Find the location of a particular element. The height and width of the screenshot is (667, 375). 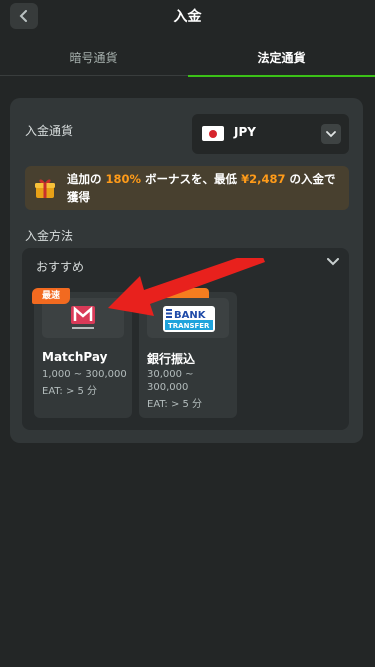

bonus-prefix: 追加の is located at coordinates (84, 179).